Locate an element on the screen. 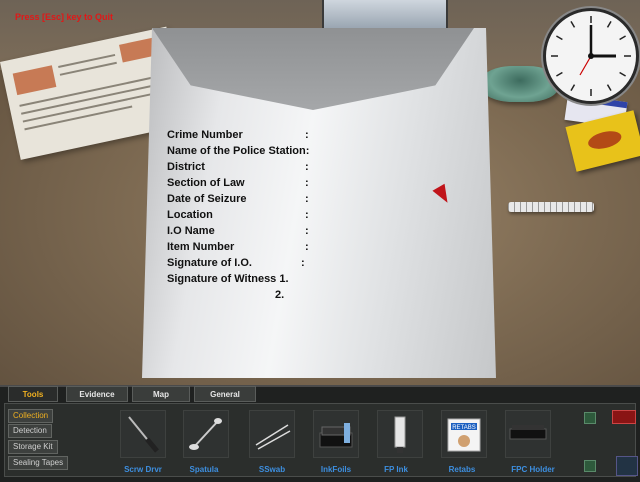 The image size is (640, 482). form-row: 2. is located at coordinates (238, 295).